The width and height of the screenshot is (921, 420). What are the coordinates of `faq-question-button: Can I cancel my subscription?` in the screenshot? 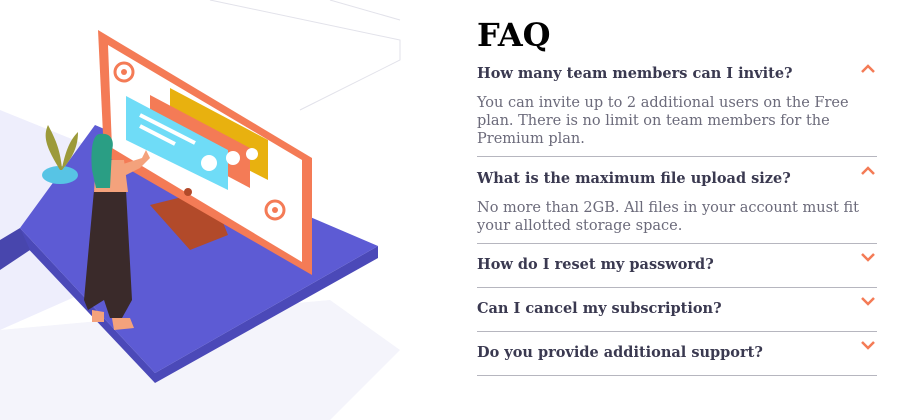 It's located at (677, 309).